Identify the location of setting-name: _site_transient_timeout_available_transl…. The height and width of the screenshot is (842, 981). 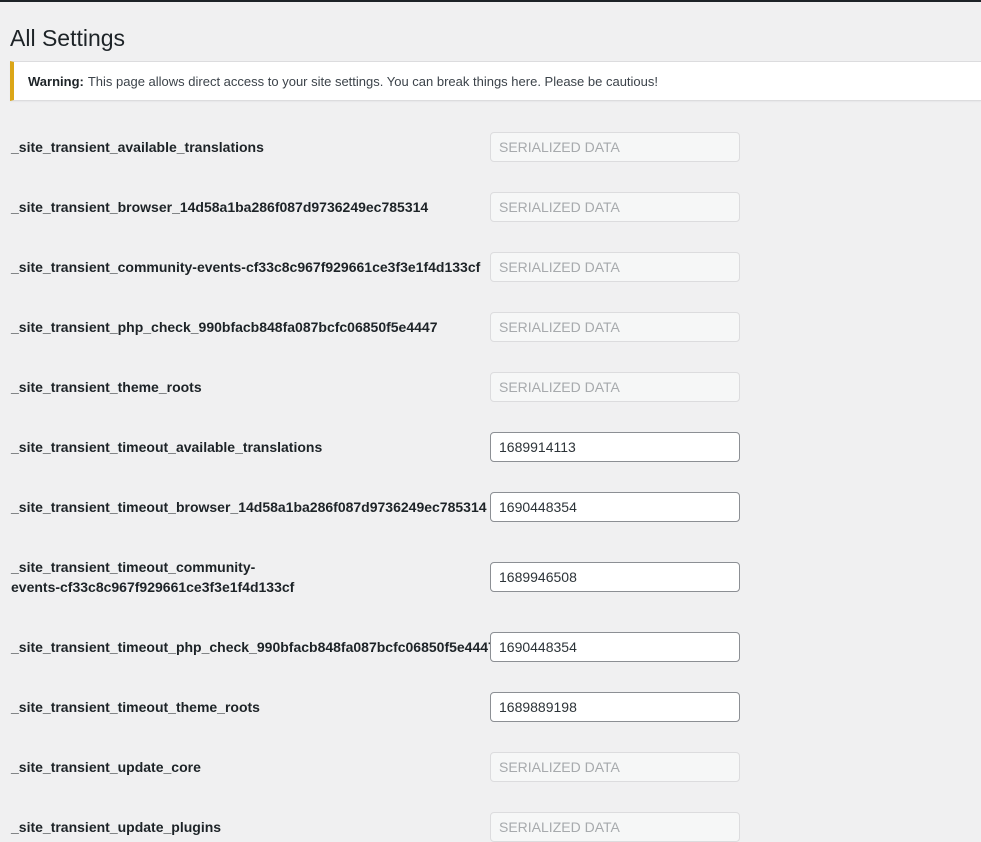
(167, 447).